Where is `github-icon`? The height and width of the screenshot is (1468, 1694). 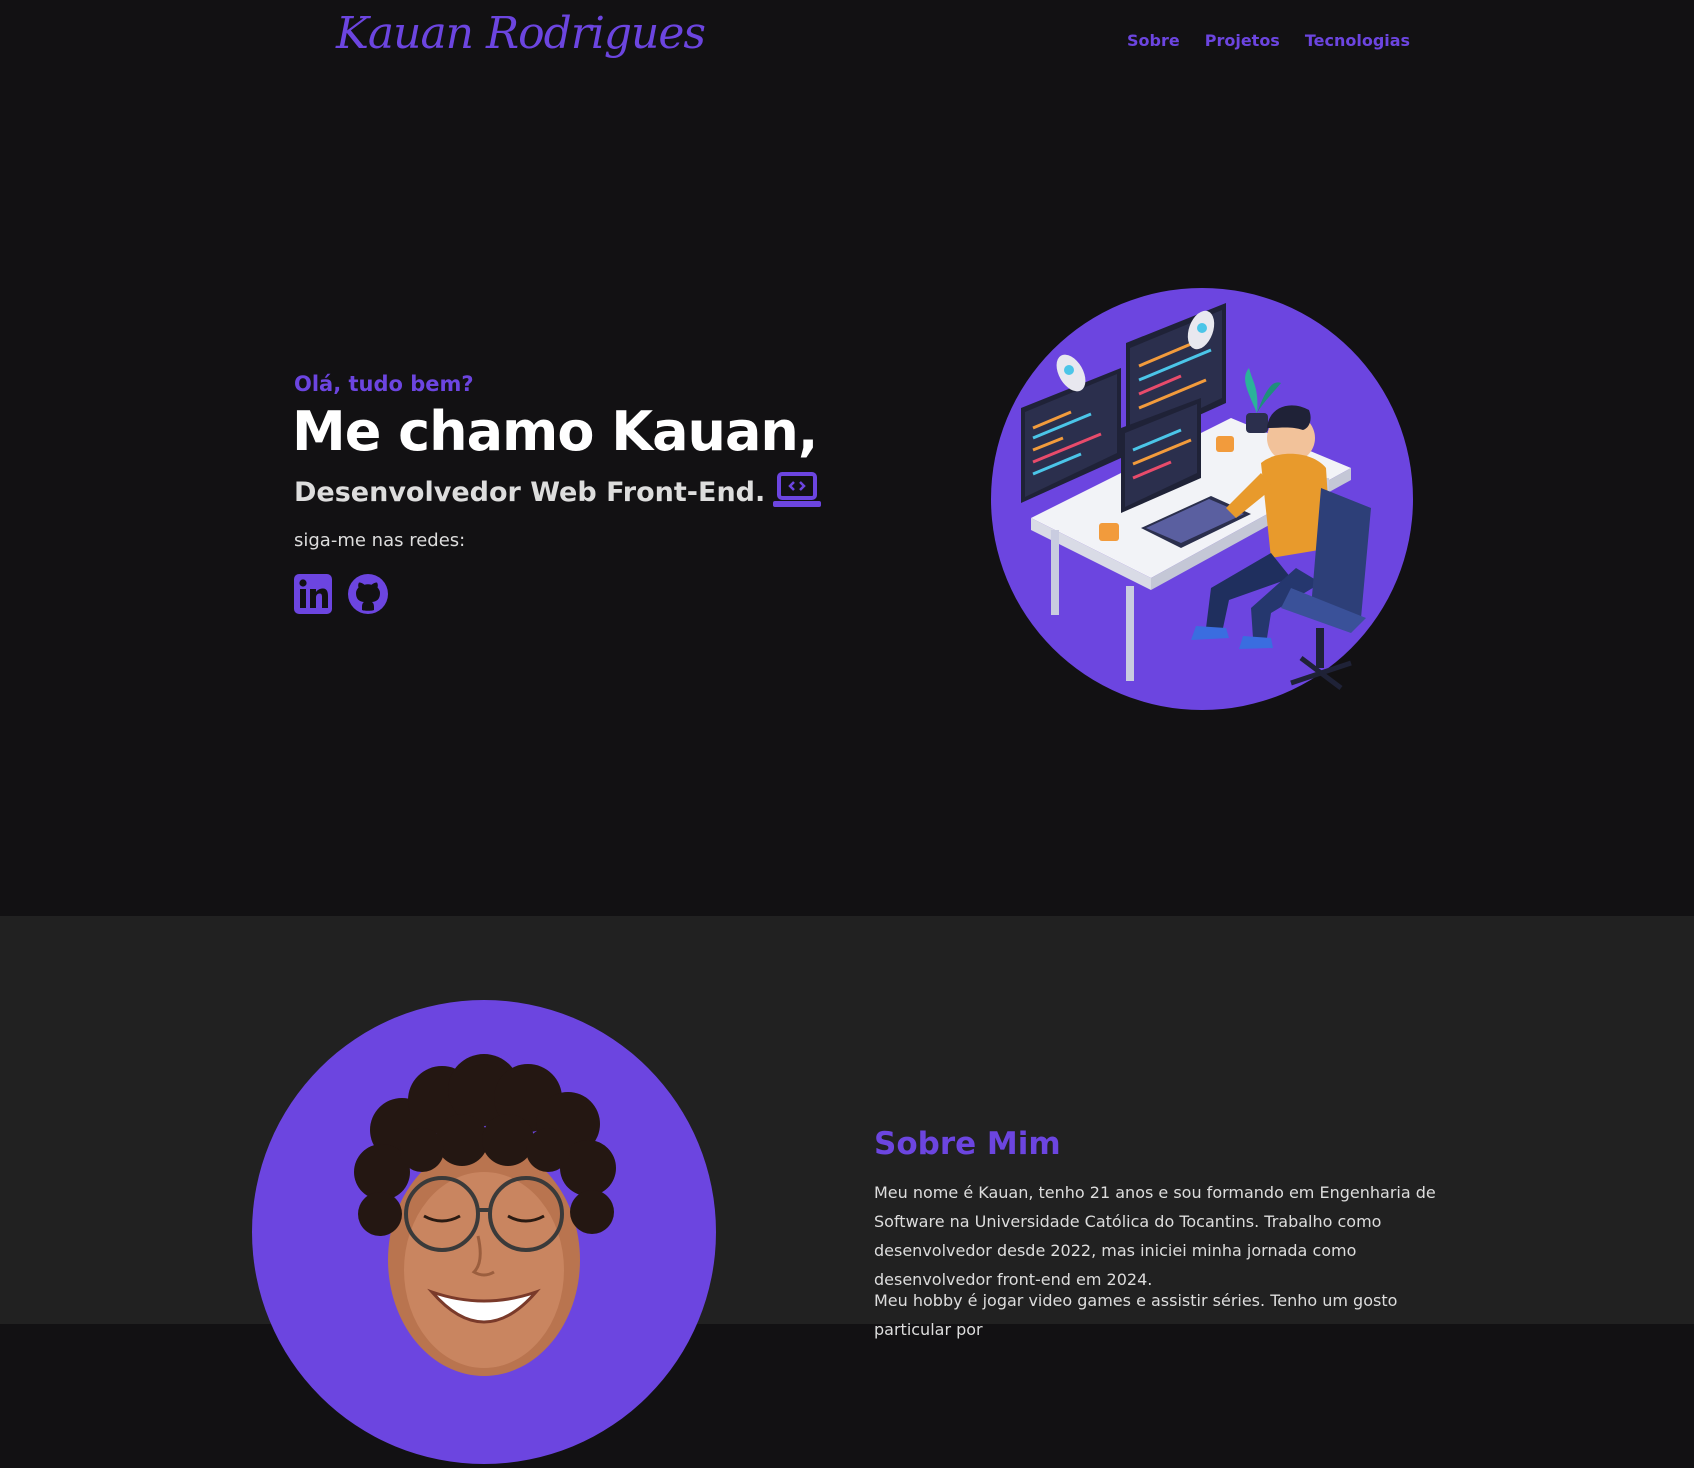 github-icon is located at coordinates (368, 594).